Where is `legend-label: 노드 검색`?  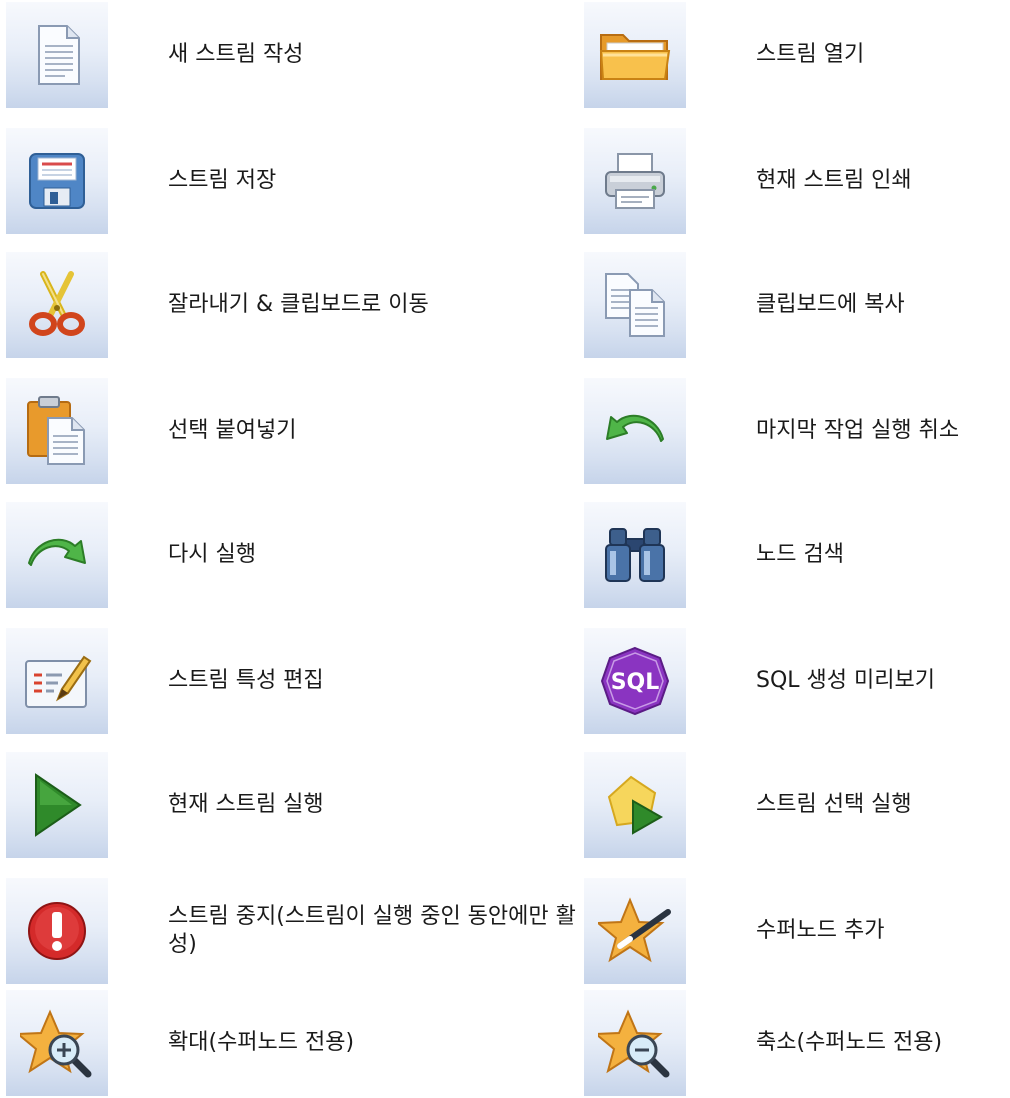 legend-label: 노드 검색 is located at coordinates (800, 554).